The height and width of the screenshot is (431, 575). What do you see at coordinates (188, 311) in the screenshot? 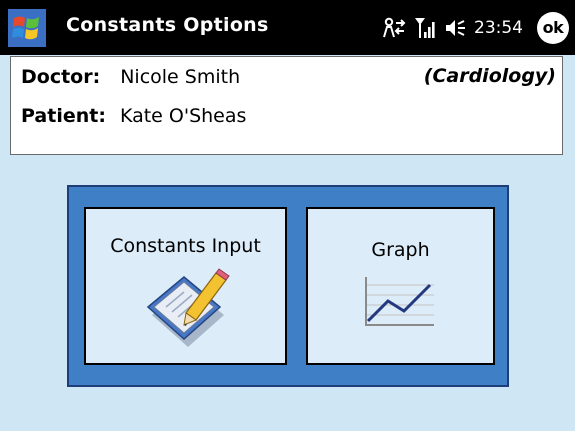
I see `edit-form-icon` at bounding box center [188, 311].